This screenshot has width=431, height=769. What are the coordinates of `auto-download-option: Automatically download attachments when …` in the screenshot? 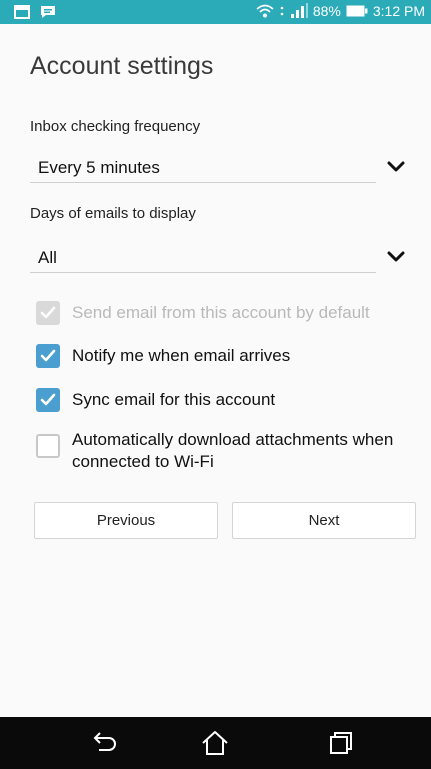 It's located at (228, 450).